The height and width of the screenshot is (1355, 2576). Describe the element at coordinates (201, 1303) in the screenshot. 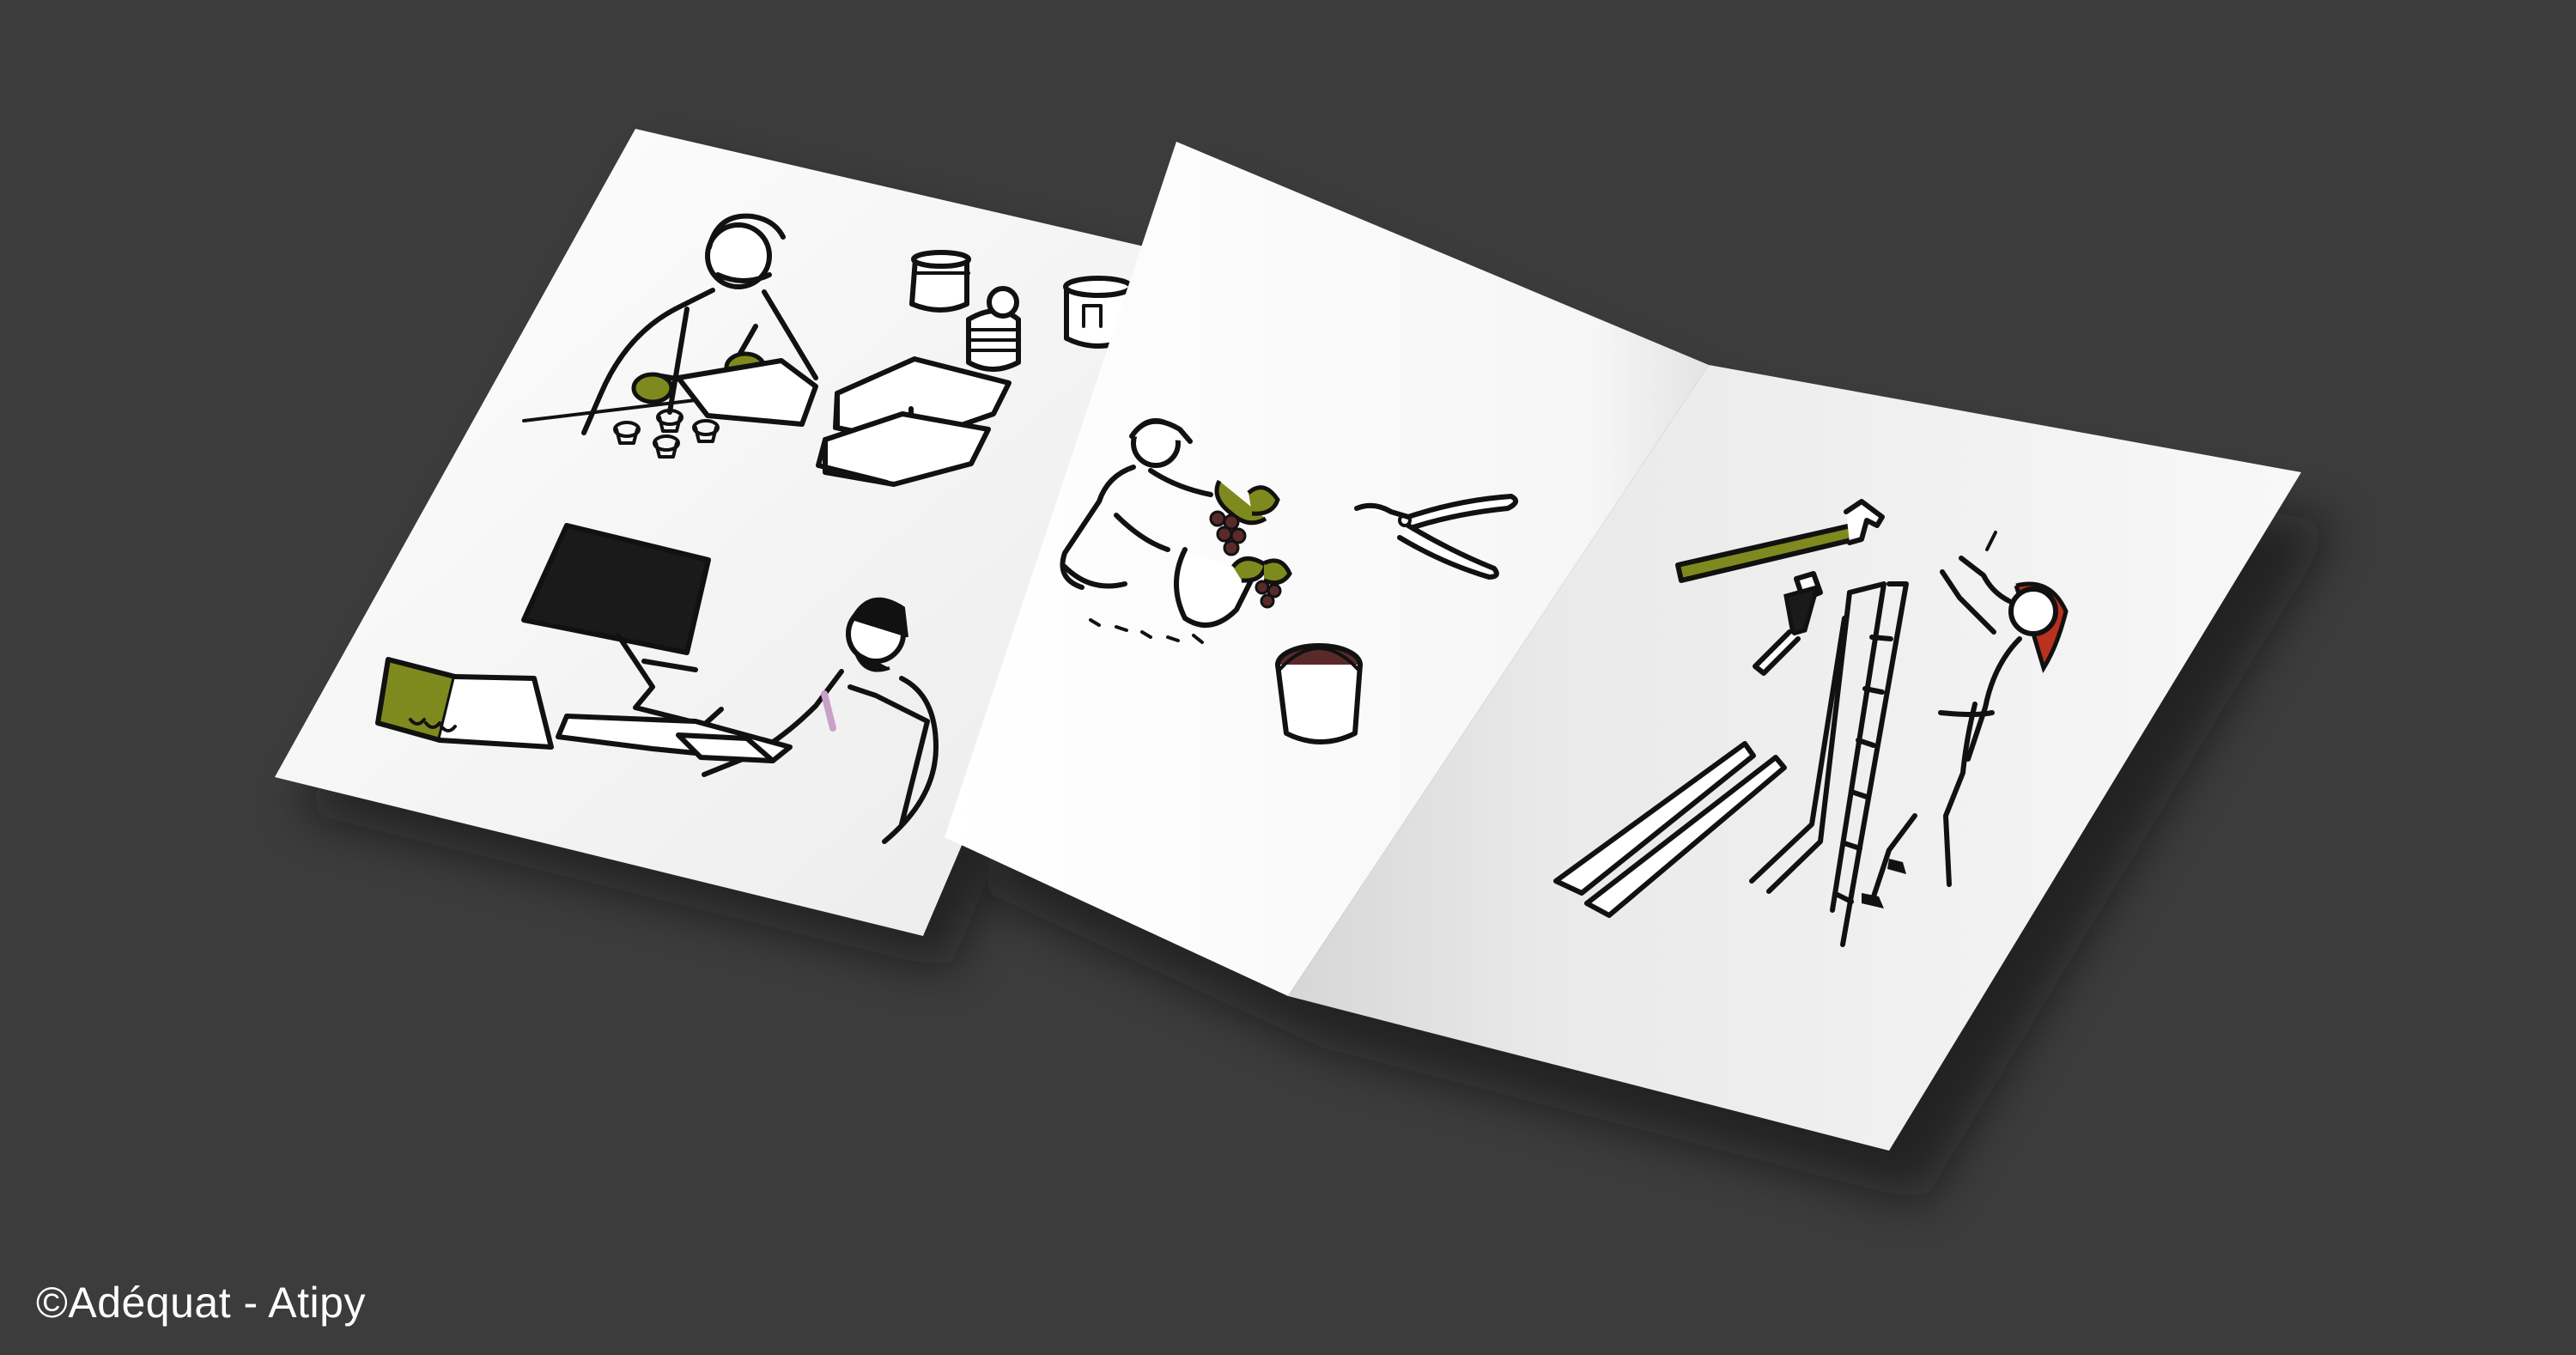

I see `image-credit: ©Adéquat - Atipy` at that location.